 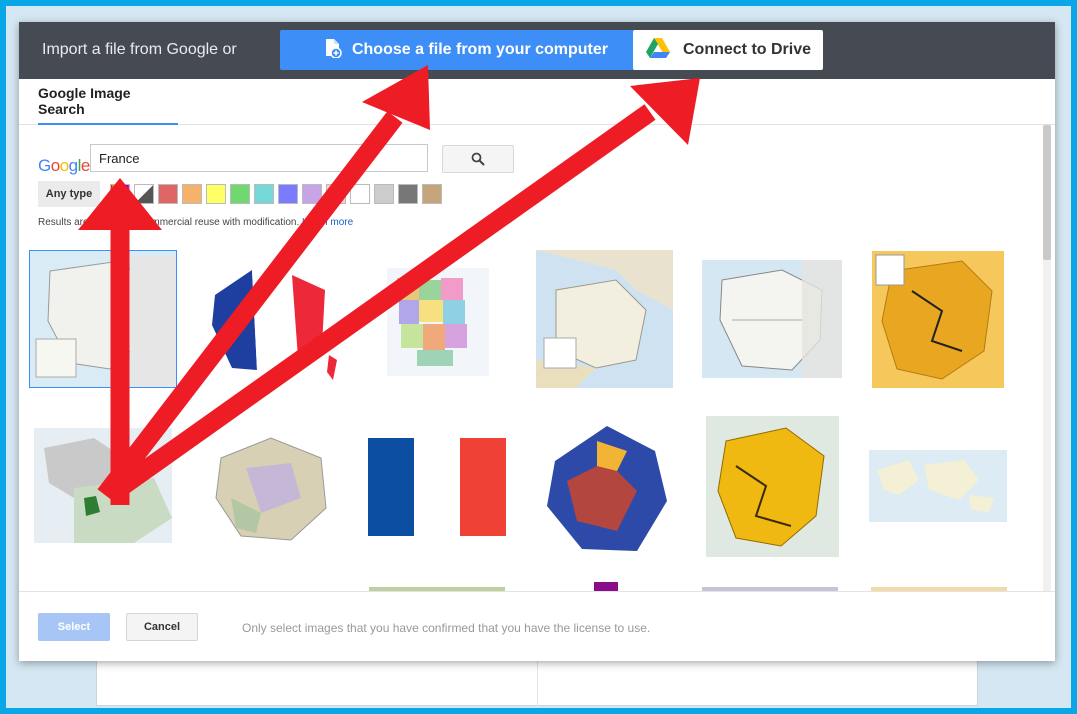 What do you see at coordinates (108, 102) in the screenshot?
I see `tab-google-image-search: Google Image Search` at bounding box center [108, 102].